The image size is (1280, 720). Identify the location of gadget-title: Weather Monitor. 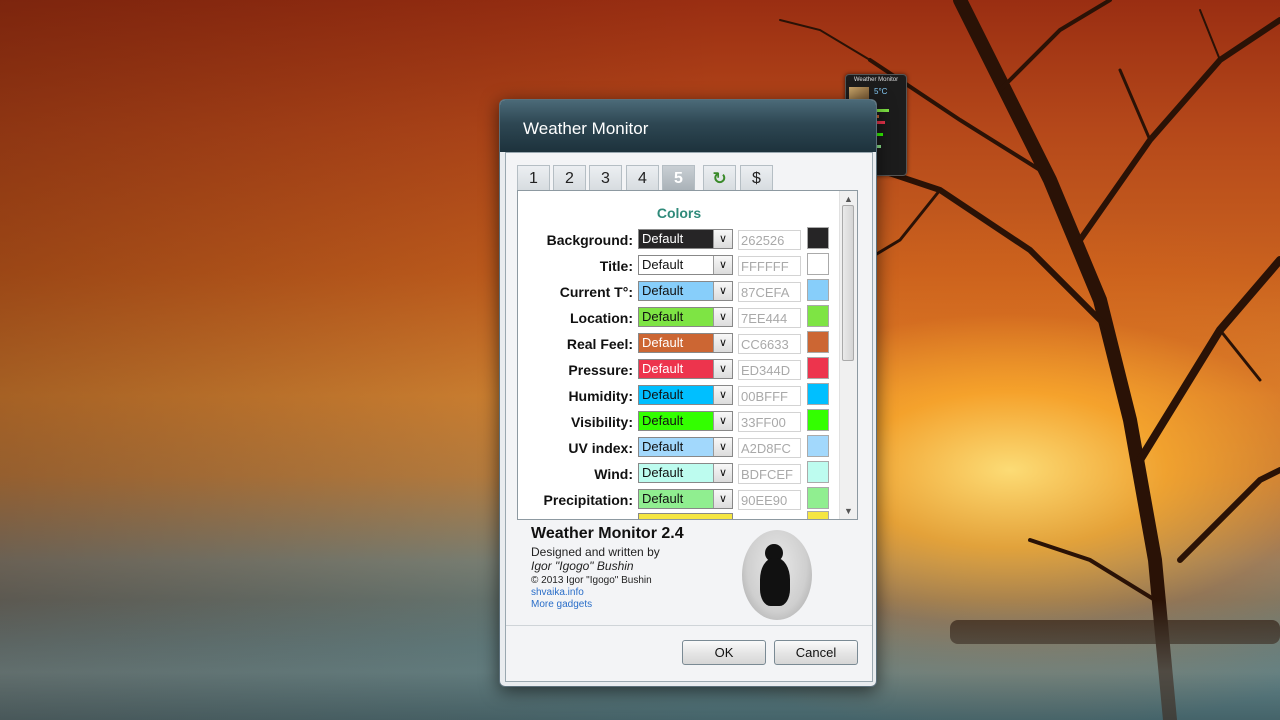
(876, 80).